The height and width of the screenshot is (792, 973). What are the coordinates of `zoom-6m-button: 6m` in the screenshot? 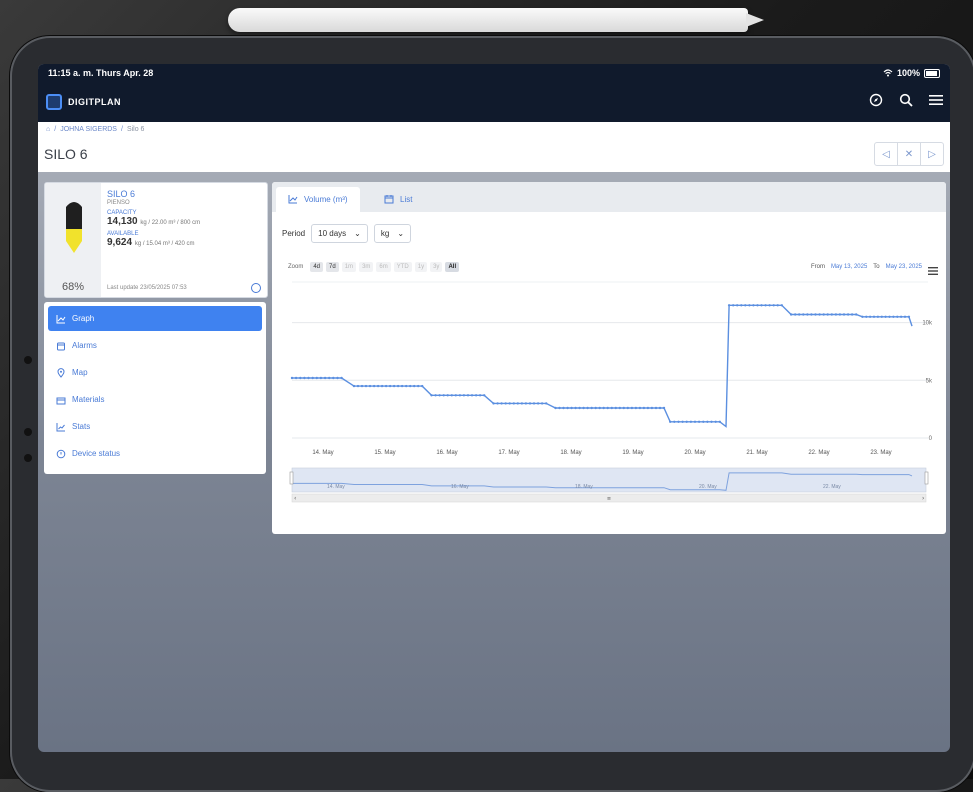 It's located at (383, 267).